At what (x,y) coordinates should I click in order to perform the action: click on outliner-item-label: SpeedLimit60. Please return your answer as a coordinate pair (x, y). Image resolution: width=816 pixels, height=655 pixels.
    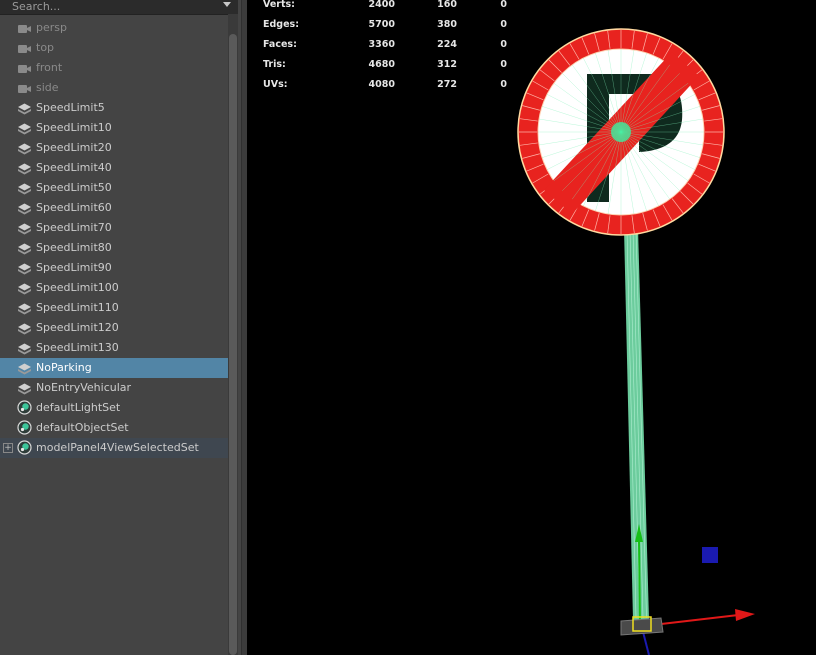
    Looking at the image, I should click on (74, 207).